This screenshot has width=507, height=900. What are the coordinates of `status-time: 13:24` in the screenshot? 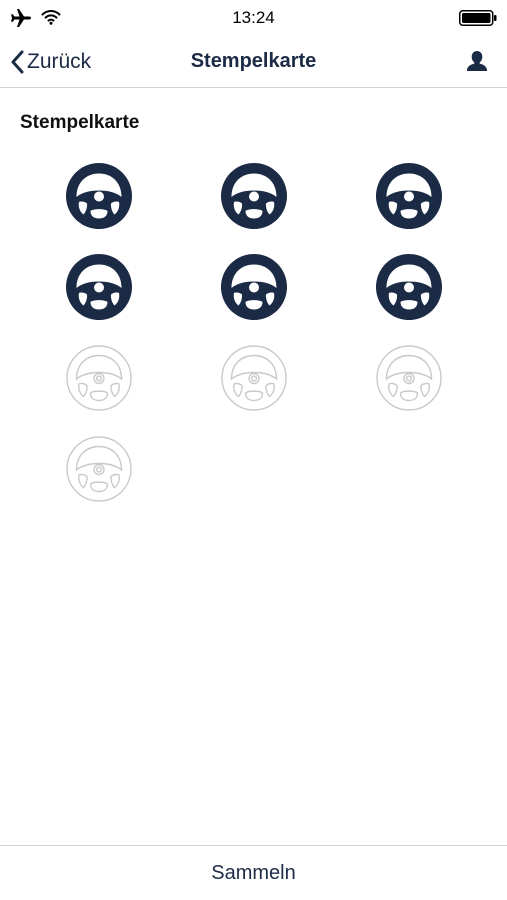 It's located at (253, 17).